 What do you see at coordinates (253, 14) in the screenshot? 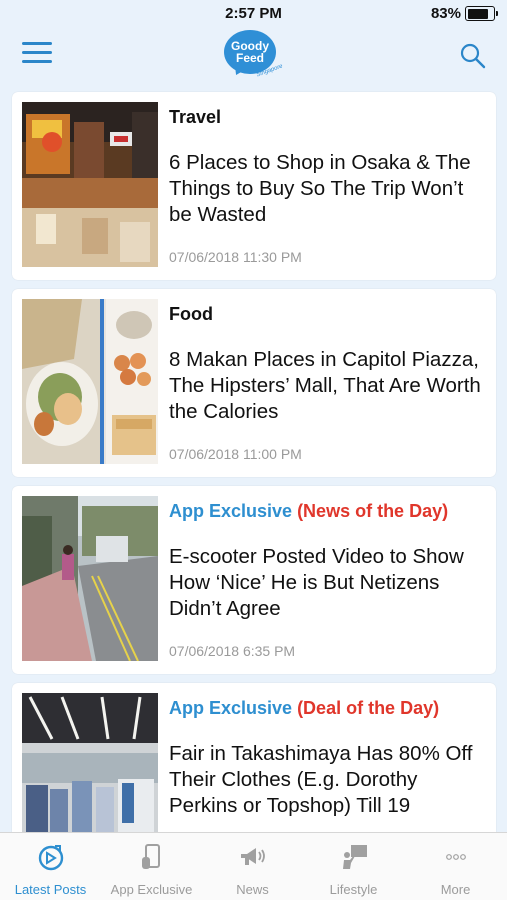
I see `status-bar: 2:57 PM 83%` at bounding box center [253, 14].